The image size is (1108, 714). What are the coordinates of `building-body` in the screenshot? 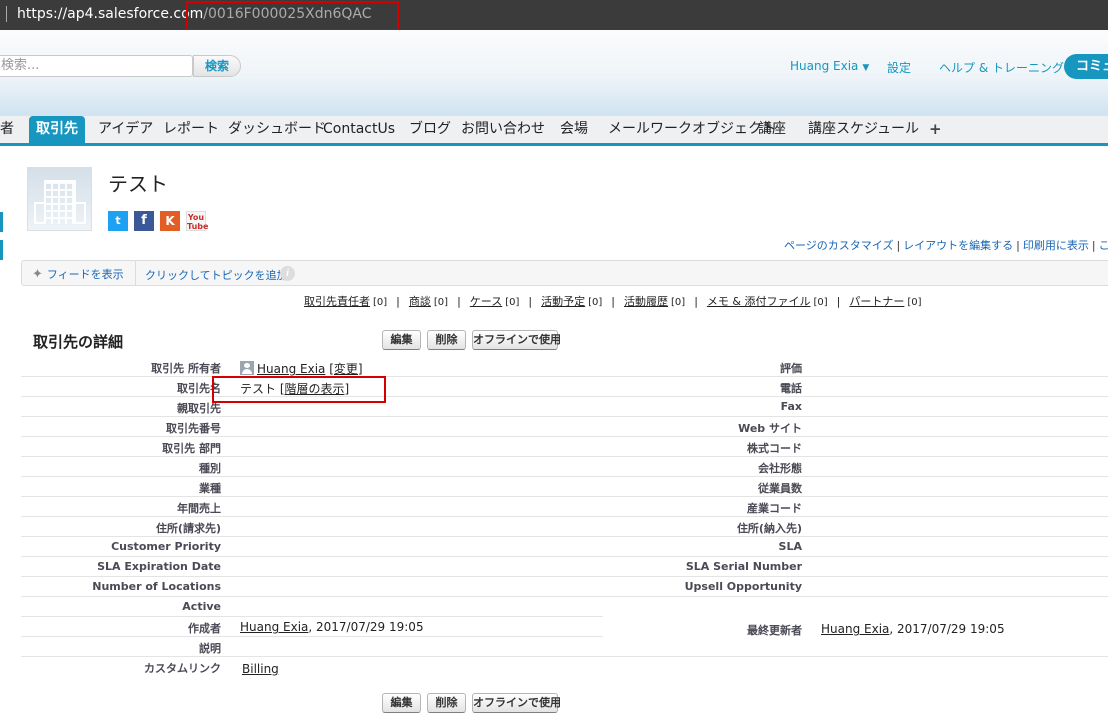 It's located at (60, 202).